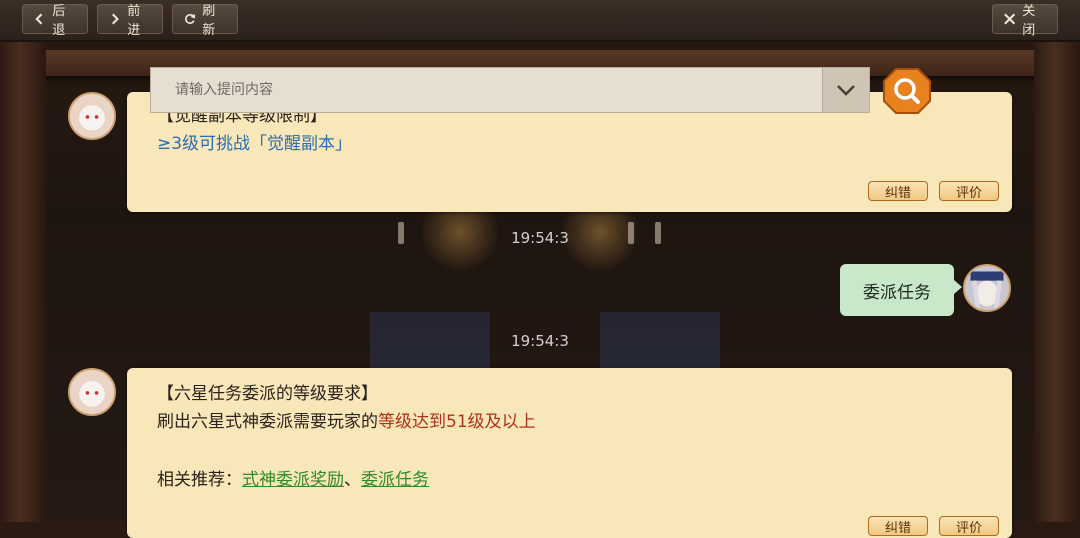 Image resolution: width=1080 pixels, height=538 pixels. I want to click on search-input, so click(487, 90).